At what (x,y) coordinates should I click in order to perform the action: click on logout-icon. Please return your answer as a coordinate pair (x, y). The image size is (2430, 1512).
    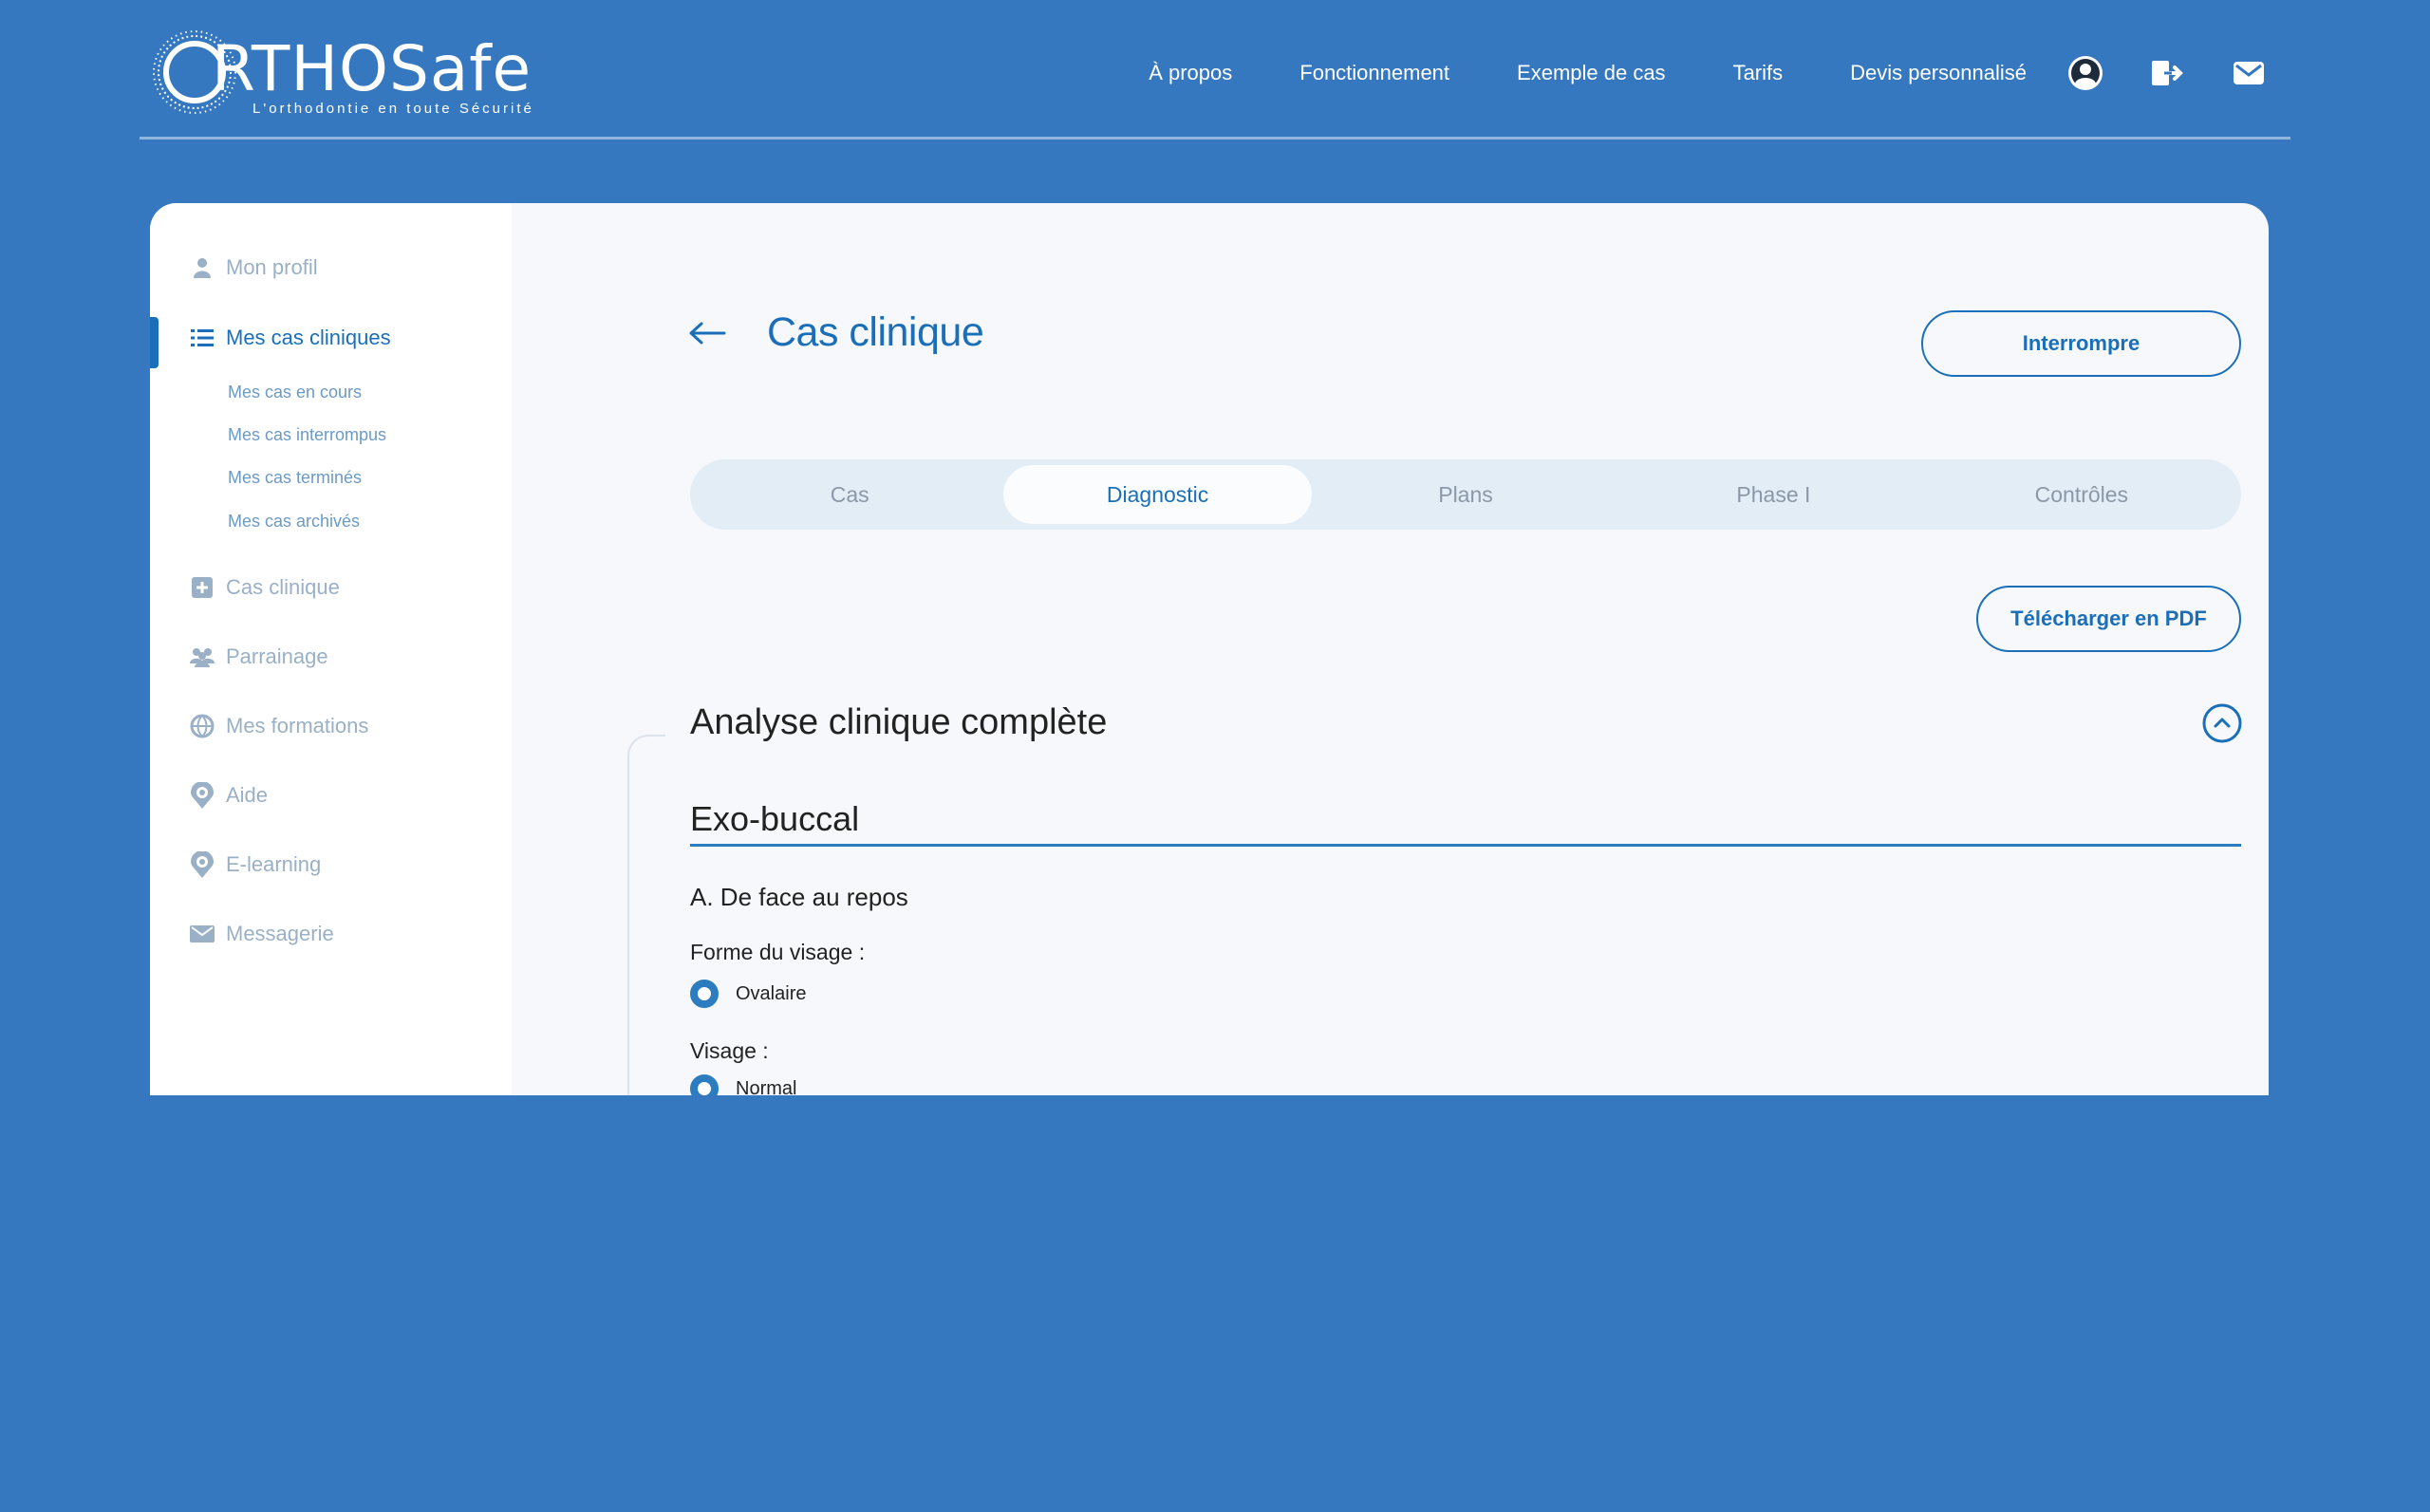
    Looking at the image, I should click on (2167, 73).